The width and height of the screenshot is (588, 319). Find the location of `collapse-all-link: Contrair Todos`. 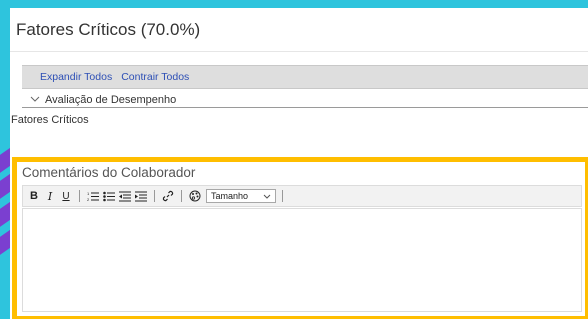

collapse-all-link: Contrair Todos is located at coordinates (155, 77).